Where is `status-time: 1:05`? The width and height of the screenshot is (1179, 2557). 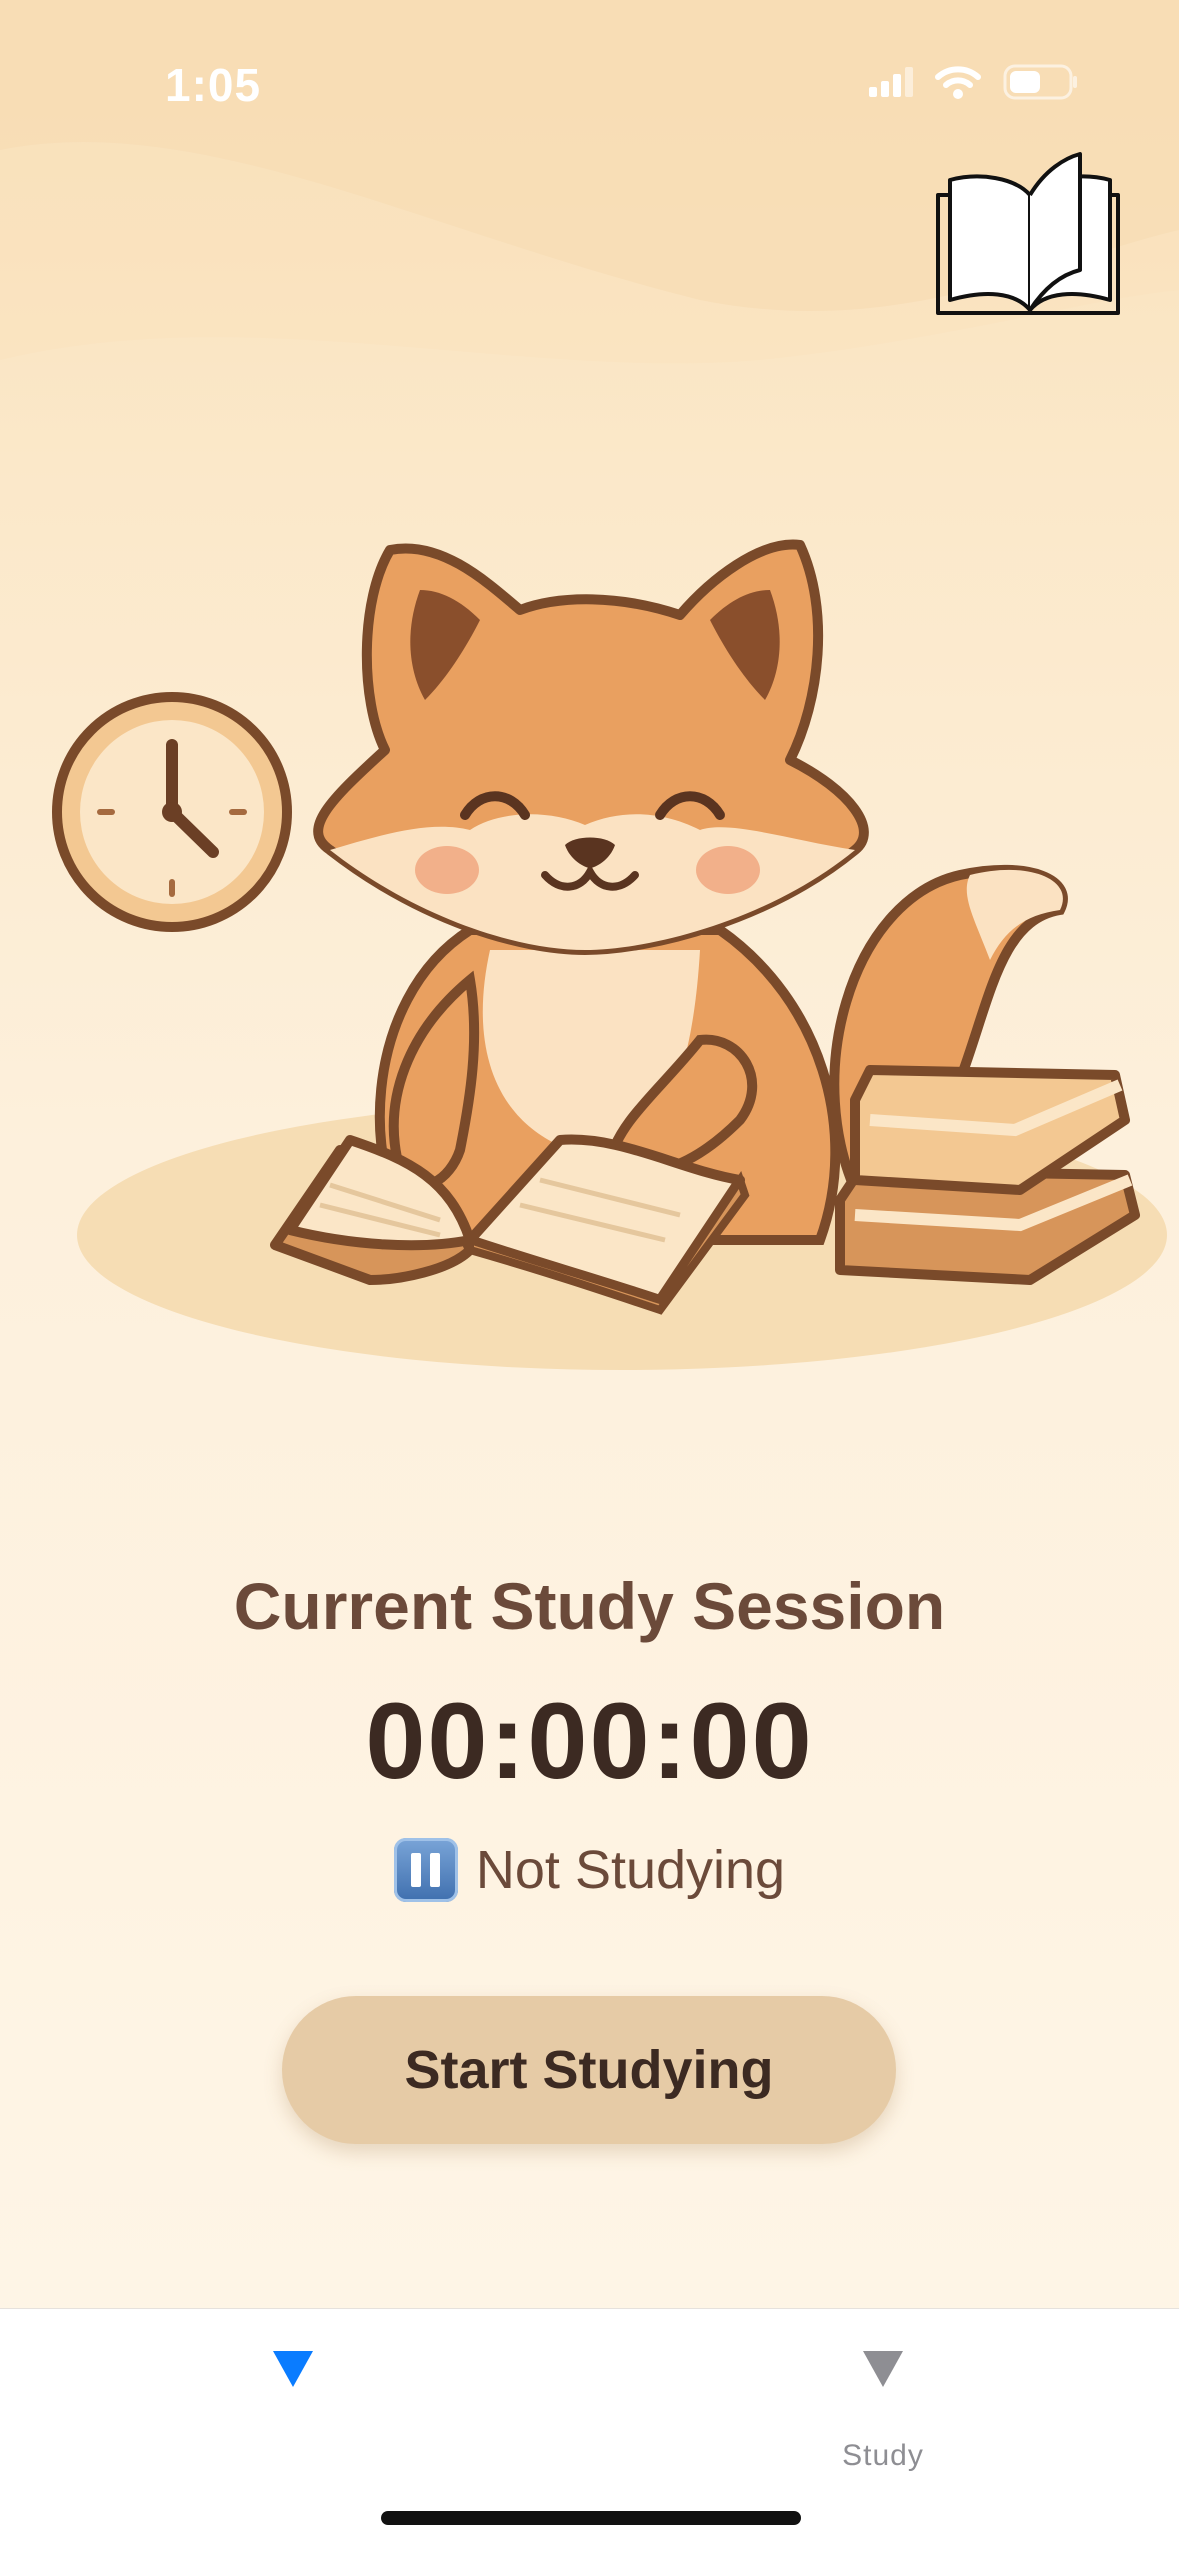
status-time: 1:05 is located at coordinates (213, 85).